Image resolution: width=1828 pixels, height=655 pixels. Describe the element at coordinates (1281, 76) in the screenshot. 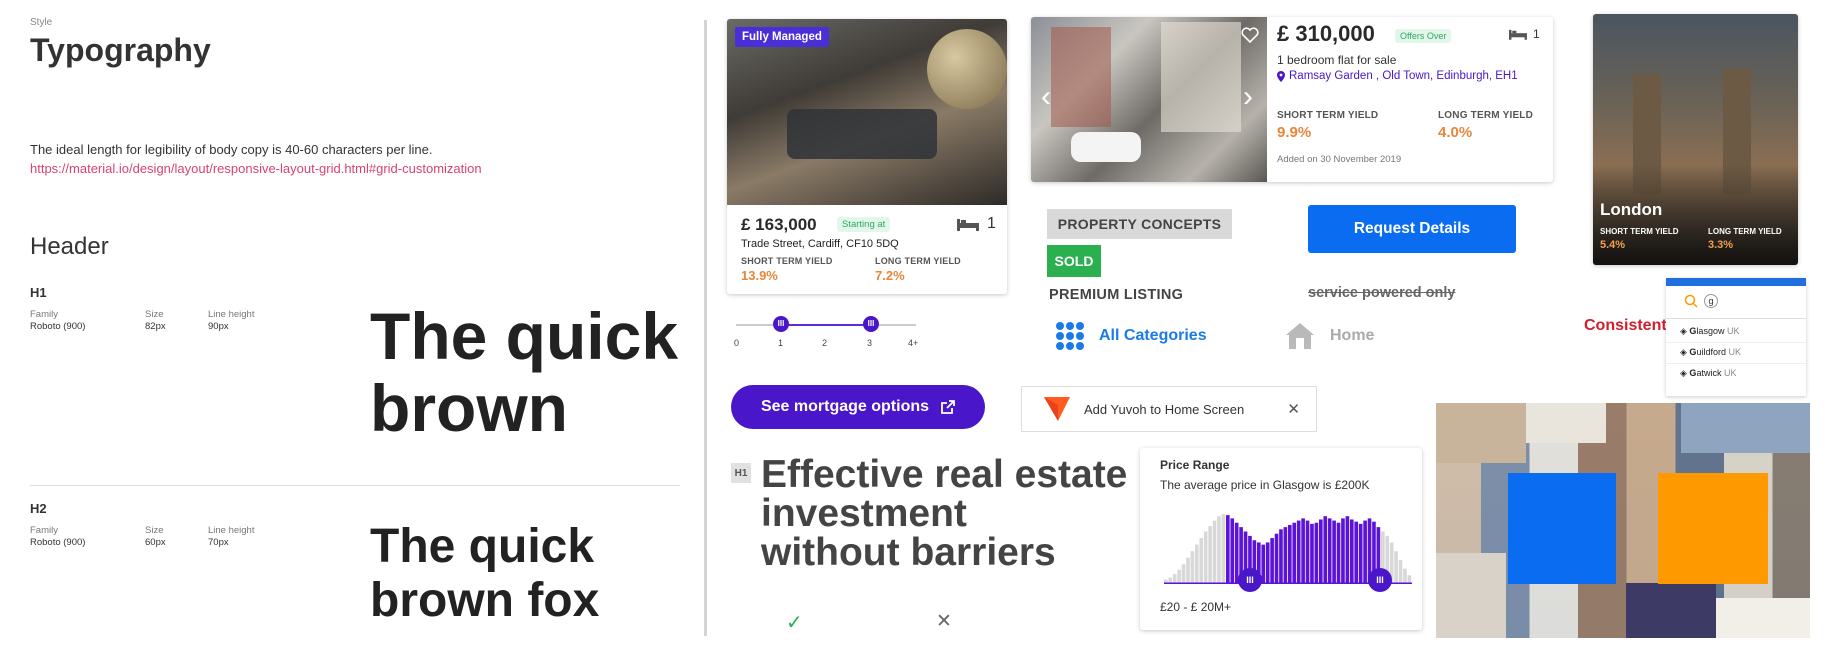

I see `location-pin-icon` at that location.